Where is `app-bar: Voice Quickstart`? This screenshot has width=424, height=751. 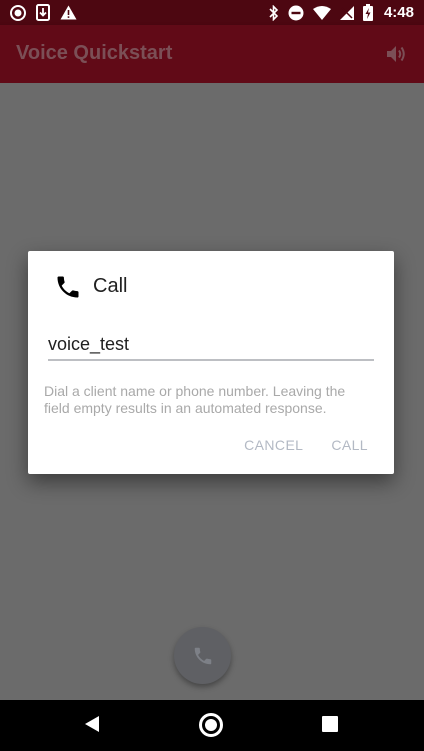
app-bar: Voice Quickstart is located at coordinates (212, 54).